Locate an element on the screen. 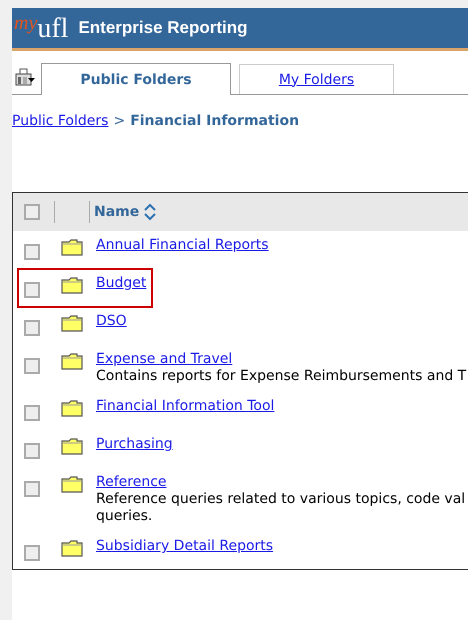 The width and height of the screenshot is (468, 620). folder-link: DSO is located at coordinates (111, 321).